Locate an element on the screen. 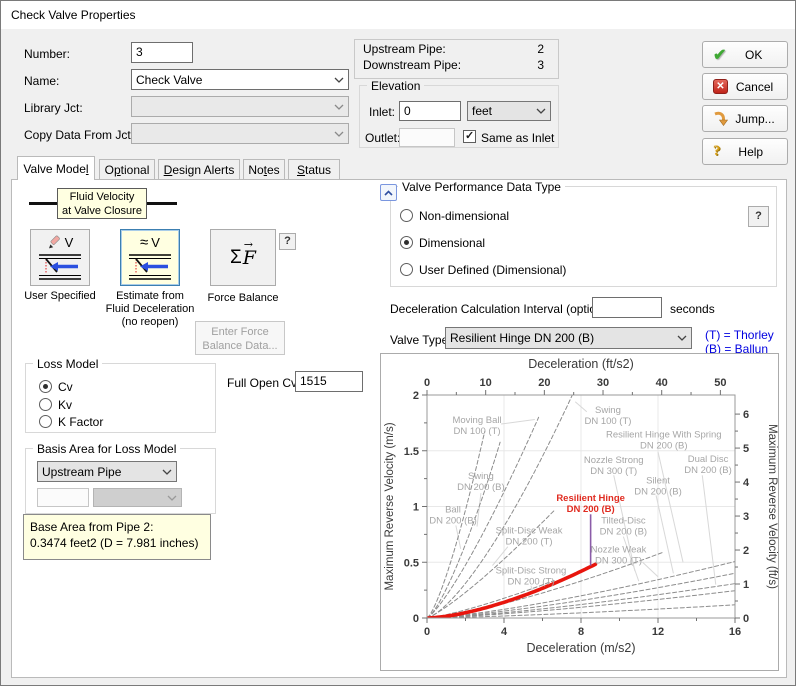 The height and width of the screenshot is (686, 796). svg-text:Nozzle WeakDN 300 (T): Nozzle Weak DN 300 (T) is located at coordinates (619, 555).